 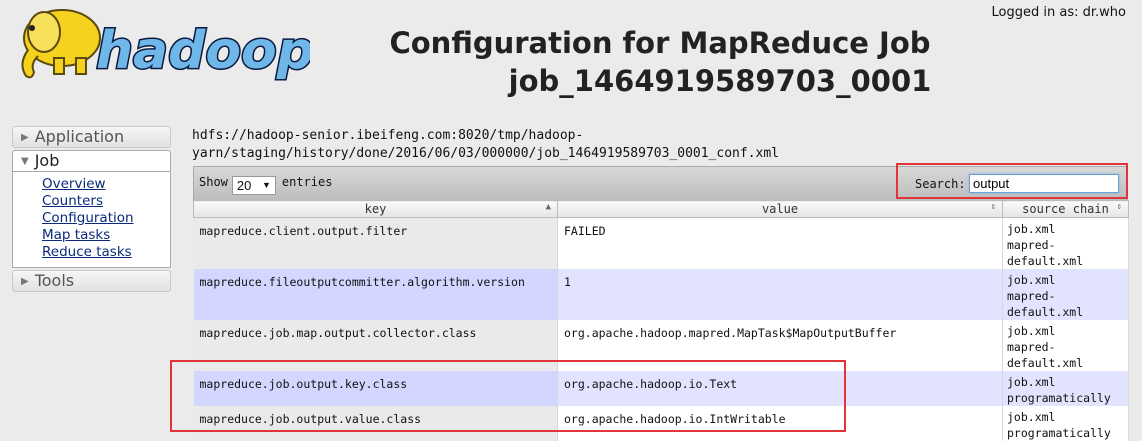 I want to click on cell-key: mapreduce.job.output.value.class, so click(x=375, y=423).